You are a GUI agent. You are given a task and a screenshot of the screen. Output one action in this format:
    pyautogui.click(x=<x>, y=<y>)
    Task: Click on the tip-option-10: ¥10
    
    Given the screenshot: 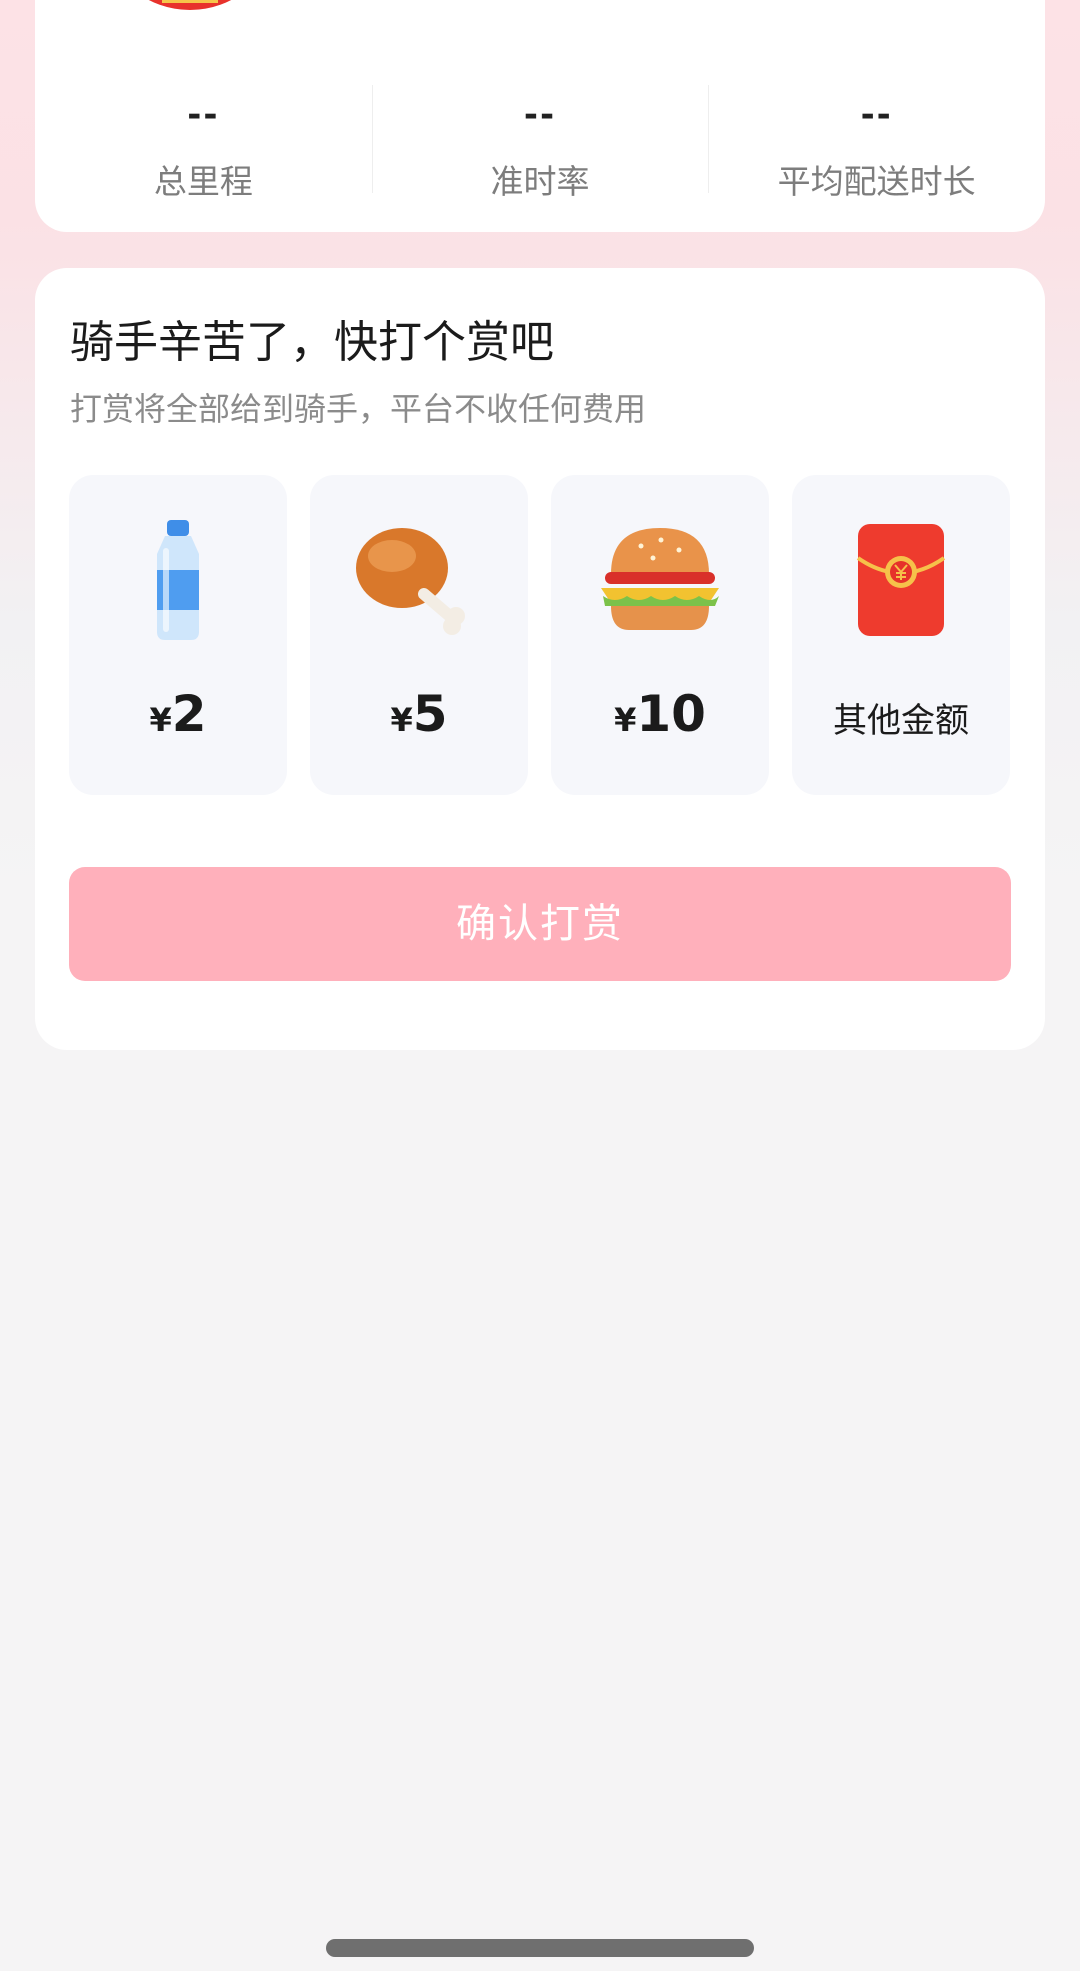 What is the action you would take?
    pyautogui.click(x=660, y=635)
    